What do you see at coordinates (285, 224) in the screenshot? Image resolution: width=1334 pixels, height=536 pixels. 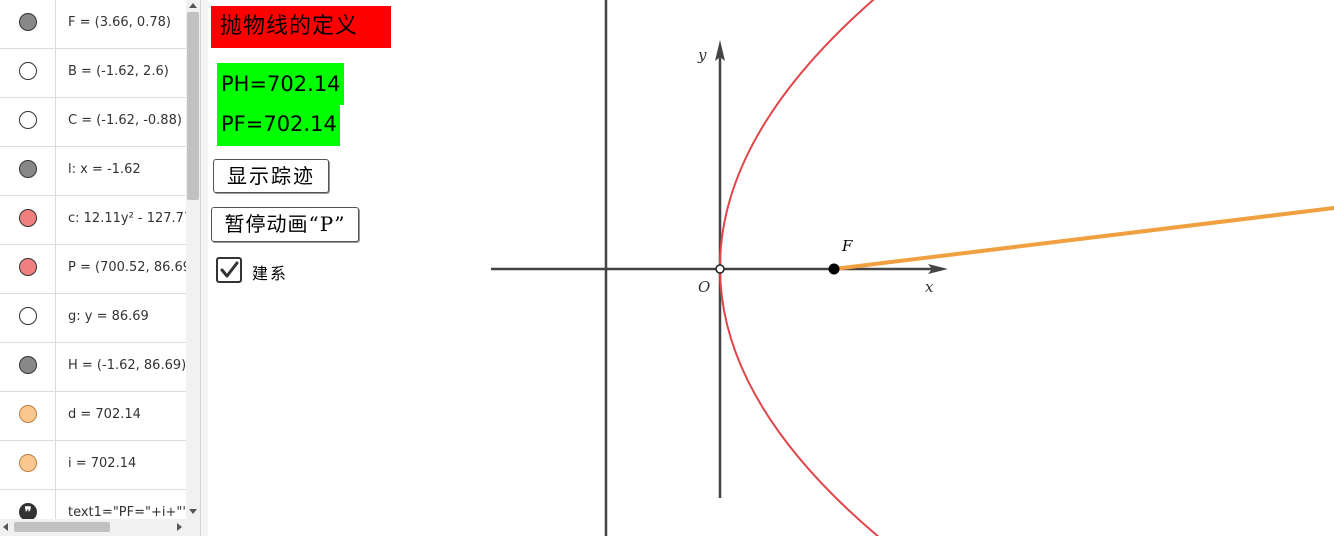 I see `pause-animation-button: 暂停动画“P”` at bounding box center [285, 224].